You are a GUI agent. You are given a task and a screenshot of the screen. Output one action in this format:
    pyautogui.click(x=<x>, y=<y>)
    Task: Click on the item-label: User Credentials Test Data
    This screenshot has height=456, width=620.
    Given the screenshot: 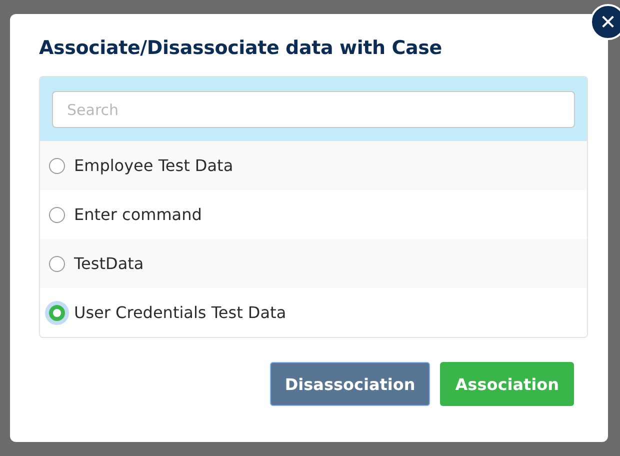 What is the action you would take?
    pyautogui.click(x=180, y=312)
    